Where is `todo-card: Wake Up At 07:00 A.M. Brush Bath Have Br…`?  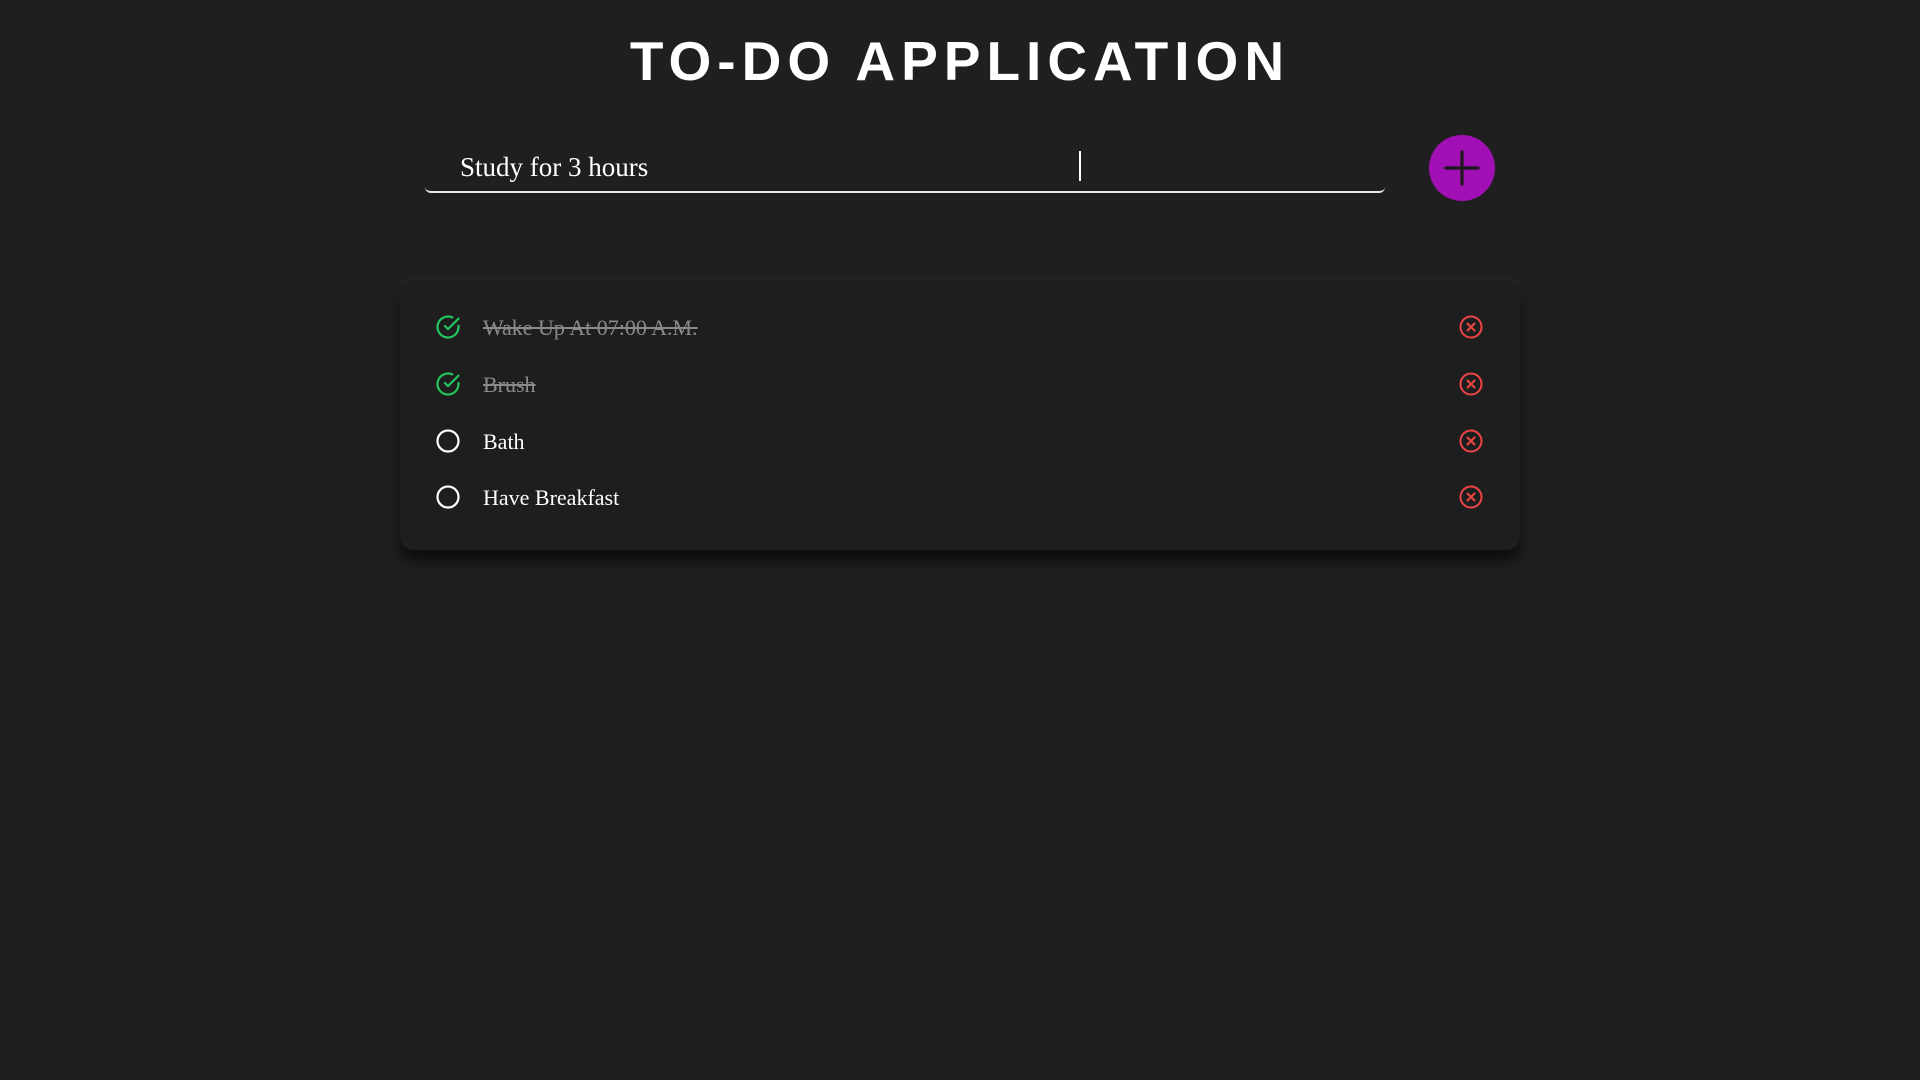 todo-card: Wake Up At 07:00 A.M. Brush Bath Have Br… is located at coordinates (960, 415).